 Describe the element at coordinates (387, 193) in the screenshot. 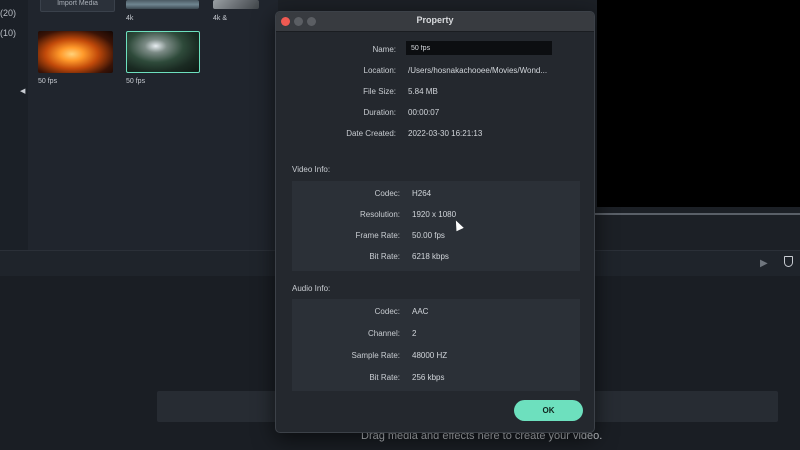

I see `video-codec-label: Codec:` at that location.